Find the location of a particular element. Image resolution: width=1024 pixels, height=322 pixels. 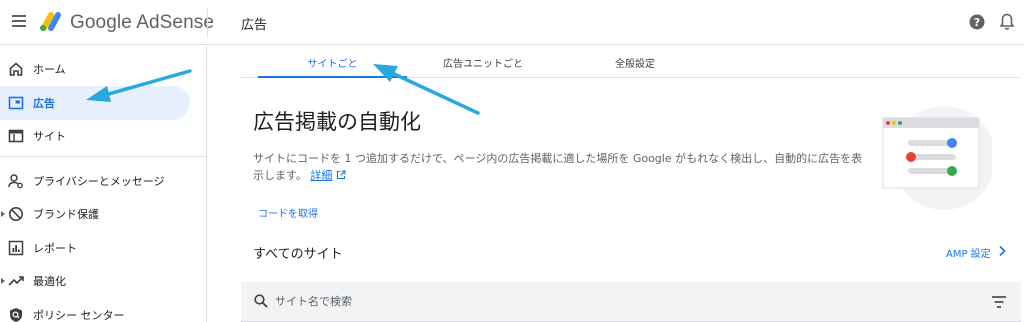

ads-icon is located at coordinates (16, 103).